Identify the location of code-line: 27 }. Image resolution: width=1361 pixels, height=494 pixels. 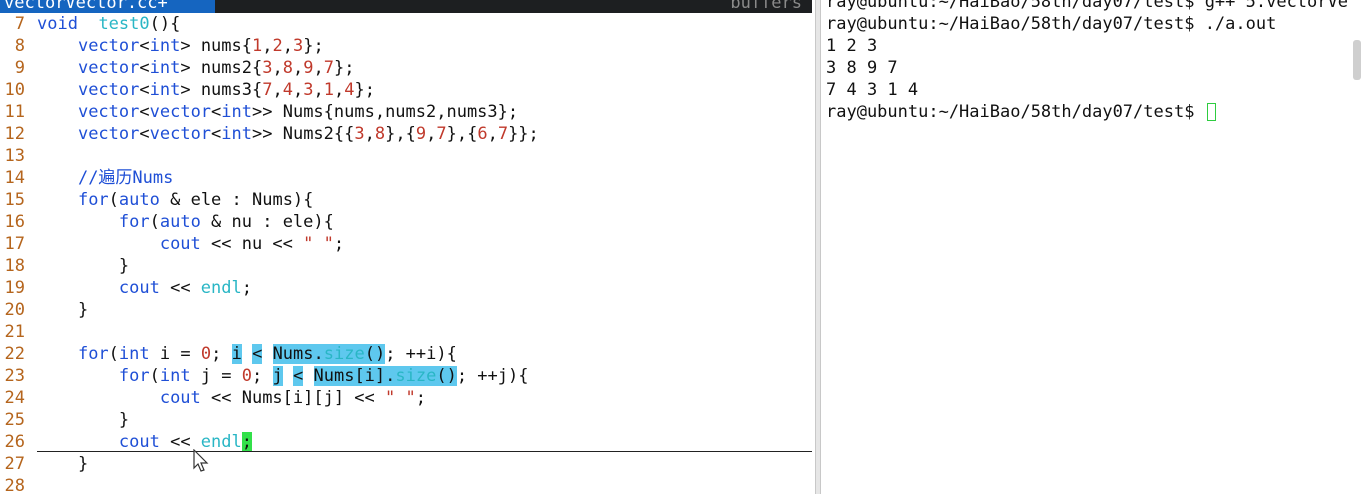
(406, 464).